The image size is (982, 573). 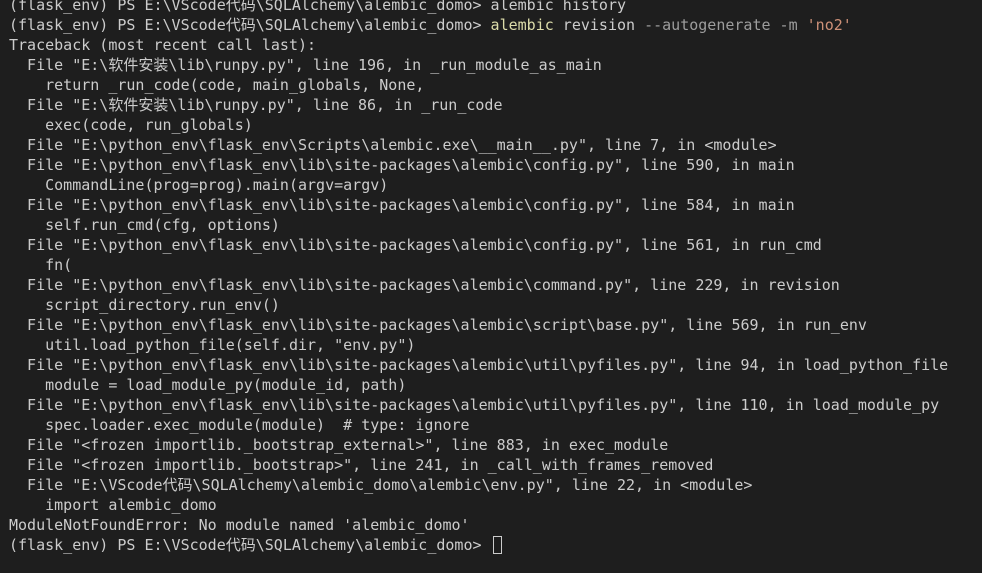 What do you see at coordinates (113, 505) in the screenshot?
I see `traceback-line: import alembic_domo` at bounding box center [113, 505].